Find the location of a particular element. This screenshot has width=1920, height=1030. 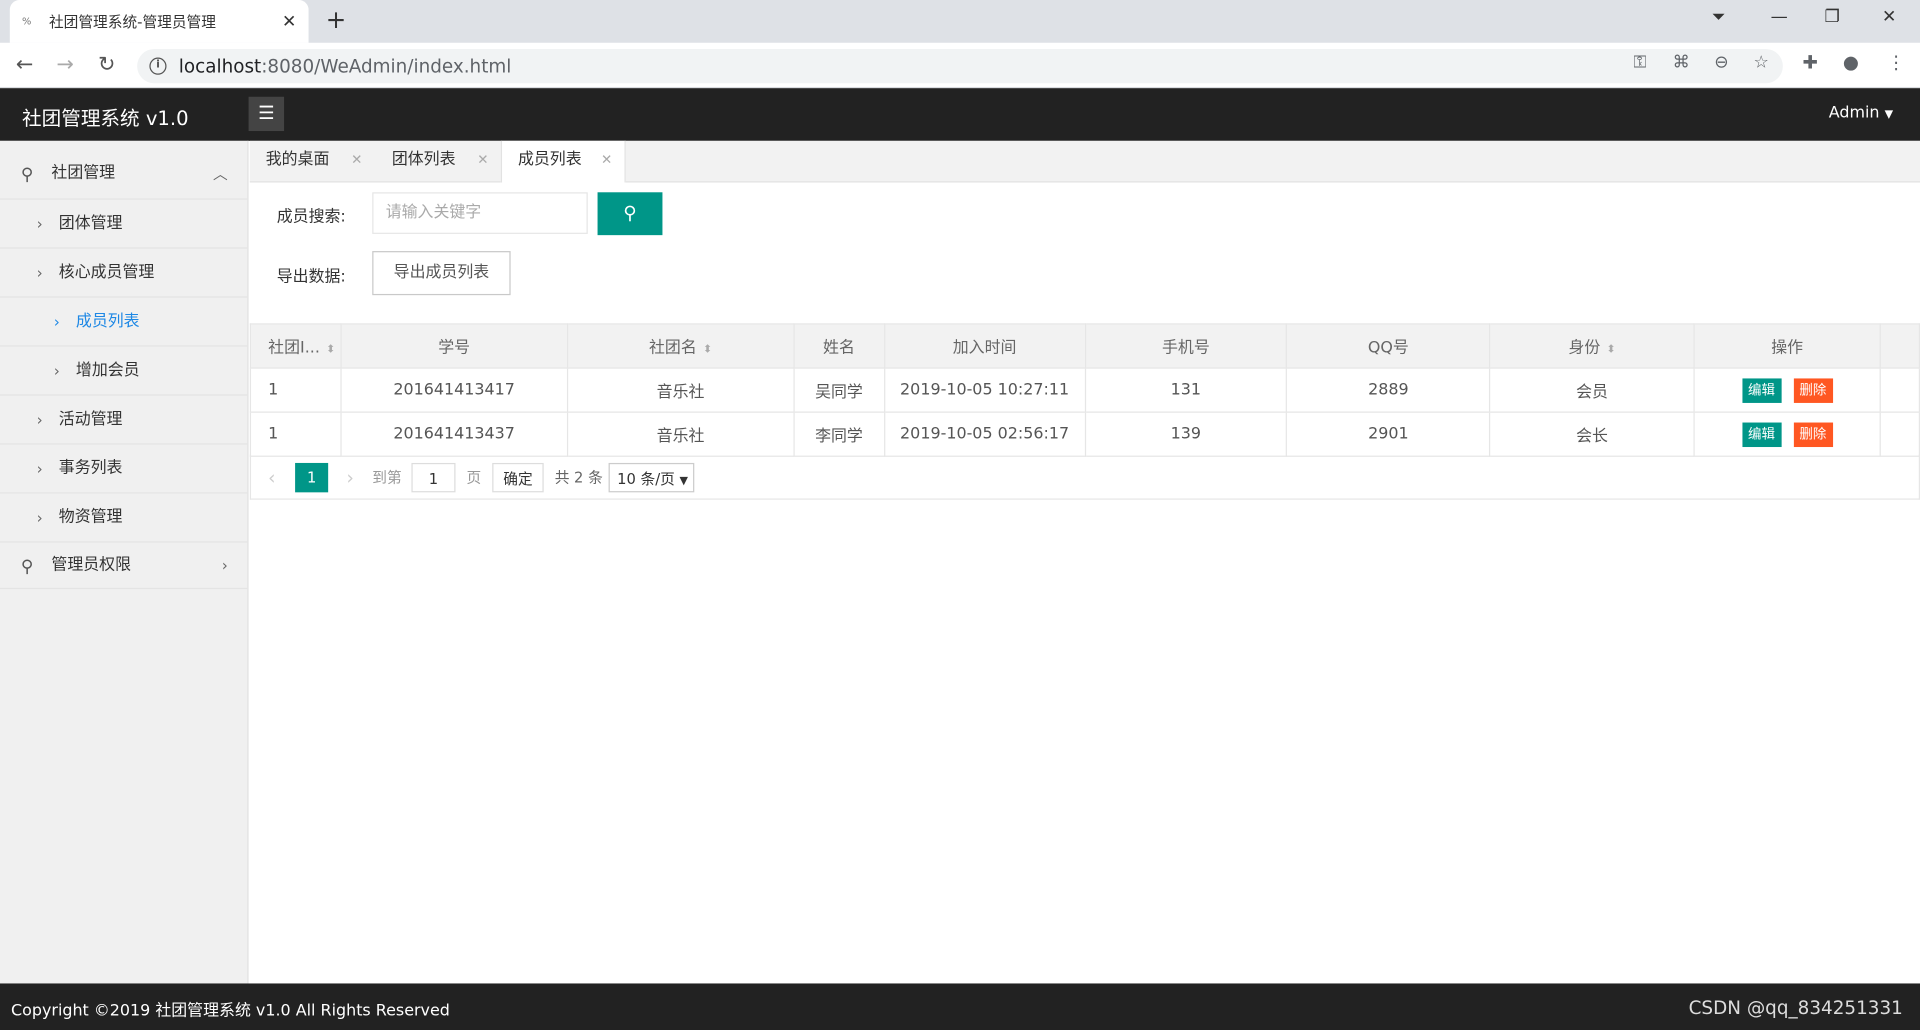

total-count: 共 2 条 is located at coordinates (578, 478).